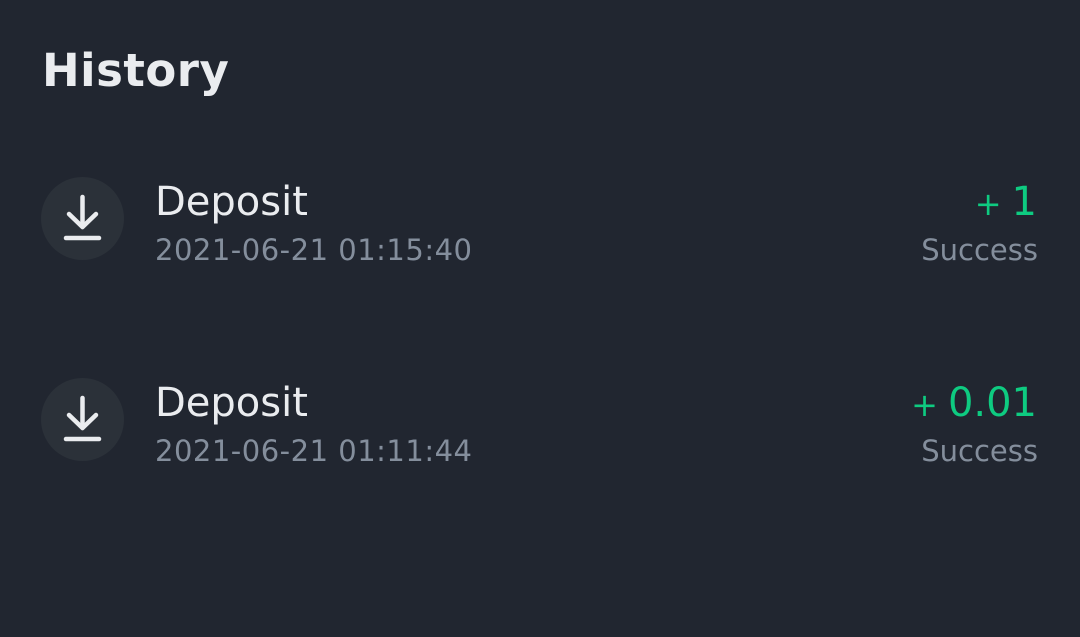 The width and height of the screenshot is (1080, 637). I want to click on transaction-timestamp: 2021-06-21 01:11:44, so click(314, 451).